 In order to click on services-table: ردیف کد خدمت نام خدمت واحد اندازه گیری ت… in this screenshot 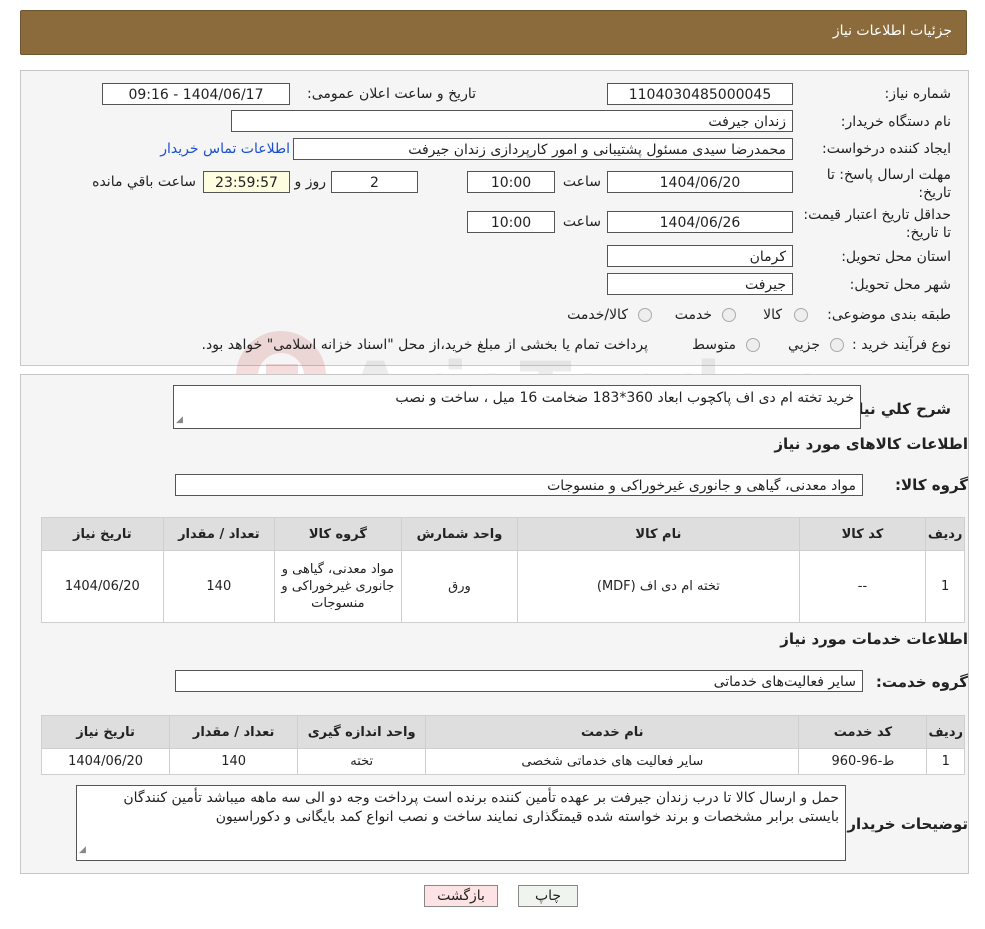, I will do `click(502, 745)`.